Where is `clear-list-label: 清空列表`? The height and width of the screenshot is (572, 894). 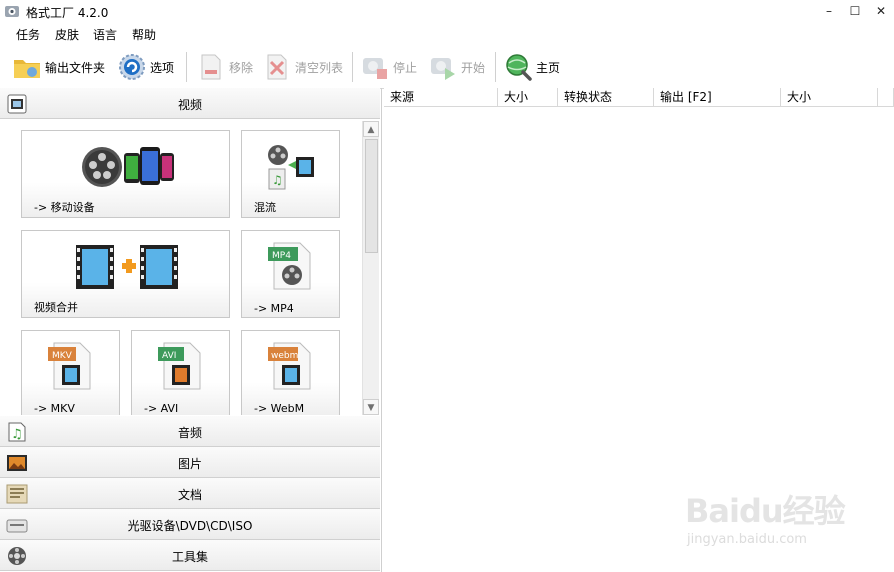 clear-list-label: 清空列表 is located at coordinates (319, 67).